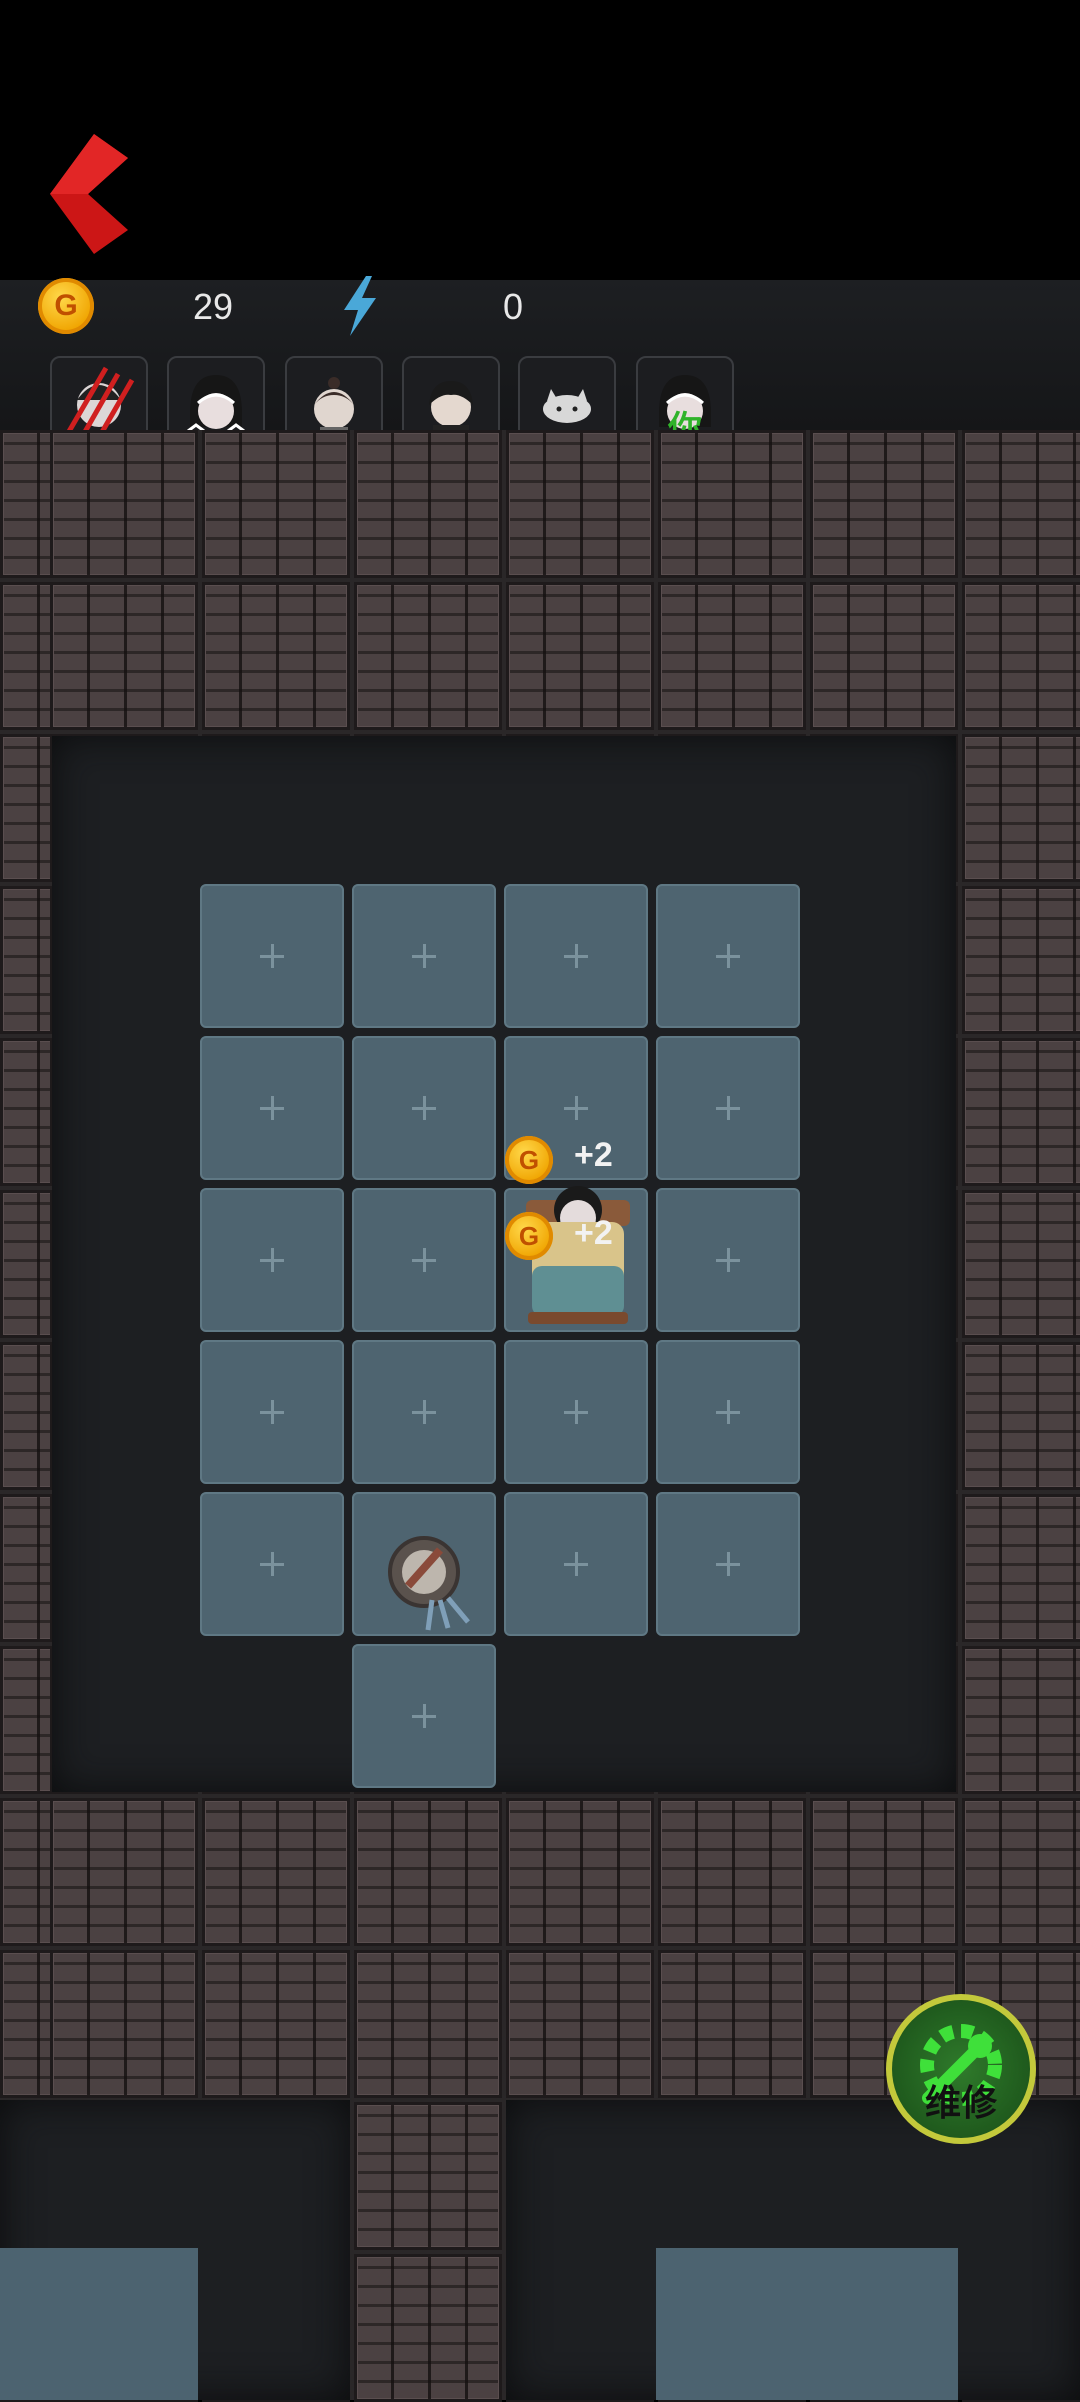 The height and width of the screenshot is (2402, 1080). Describe the element at coordinates (424, 1716) in the screenshot. I see `door-slot` at that location.